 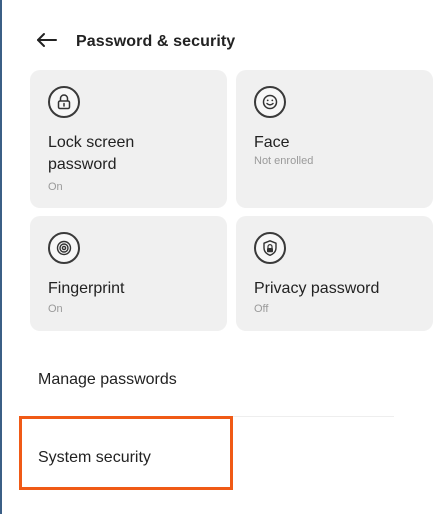 I want to click on back-button, so click(x=49, y=42).